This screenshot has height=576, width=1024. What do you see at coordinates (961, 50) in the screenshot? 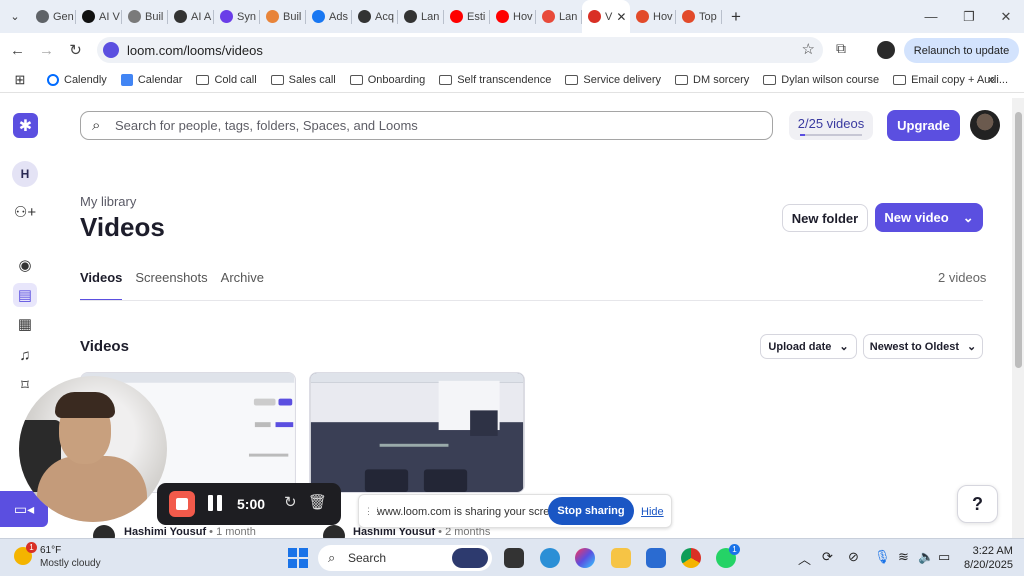
I see `relaunch-button: Relaunch to update` at bounding box center [961, 50].